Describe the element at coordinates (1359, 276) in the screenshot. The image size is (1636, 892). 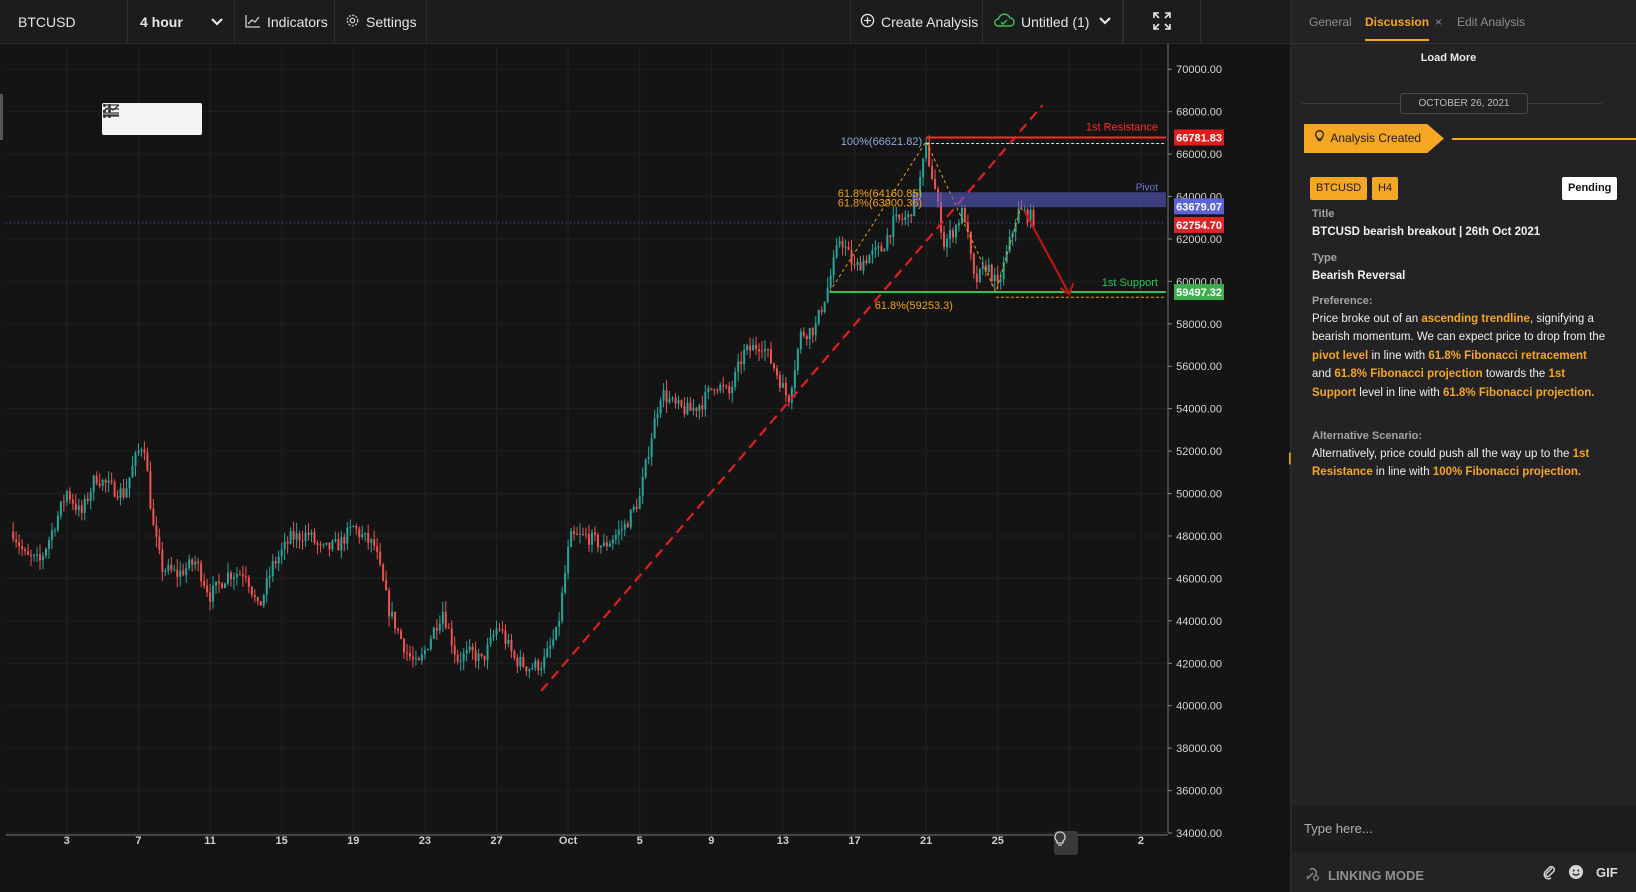
I see `type-value: Bearish Reversal` at that location.